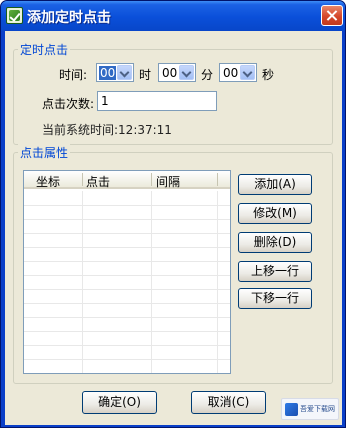 The height and width of the screenshot is (428, 346). I want to click on app-icon, so click(14, 15).